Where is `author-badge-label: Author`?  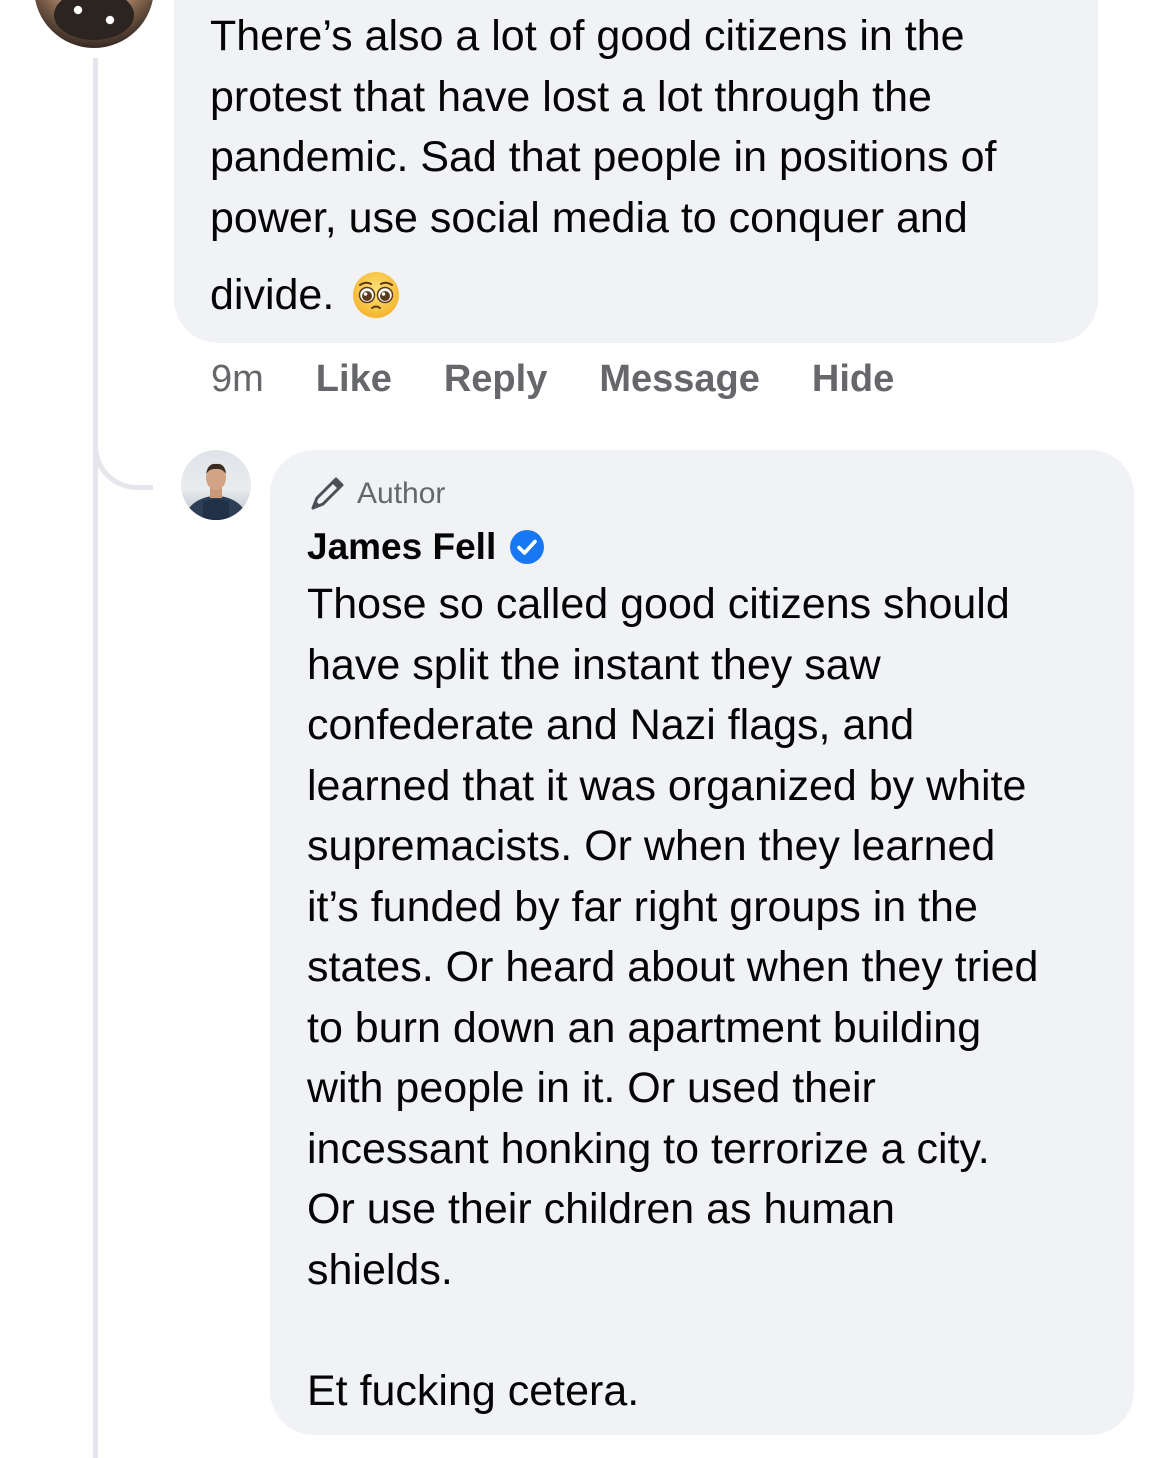 author-badge-label: Author is located at coordinates (401, 493).